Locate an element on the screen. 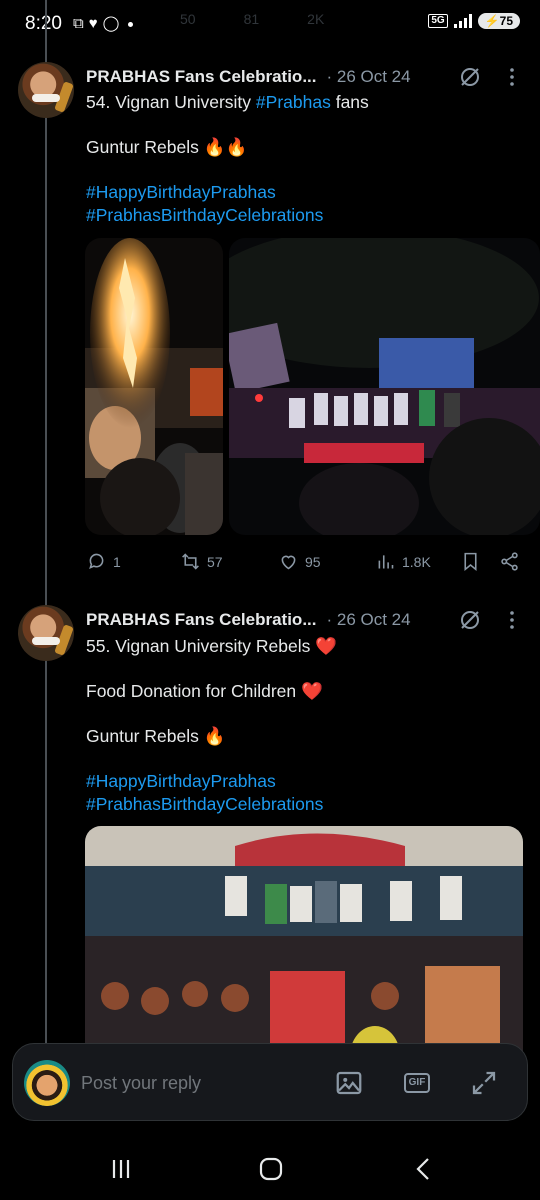 This screenshot has width=540, height=1200. tweet-actions: 1 57 95 1.8K is located at coordinates (306, 563).